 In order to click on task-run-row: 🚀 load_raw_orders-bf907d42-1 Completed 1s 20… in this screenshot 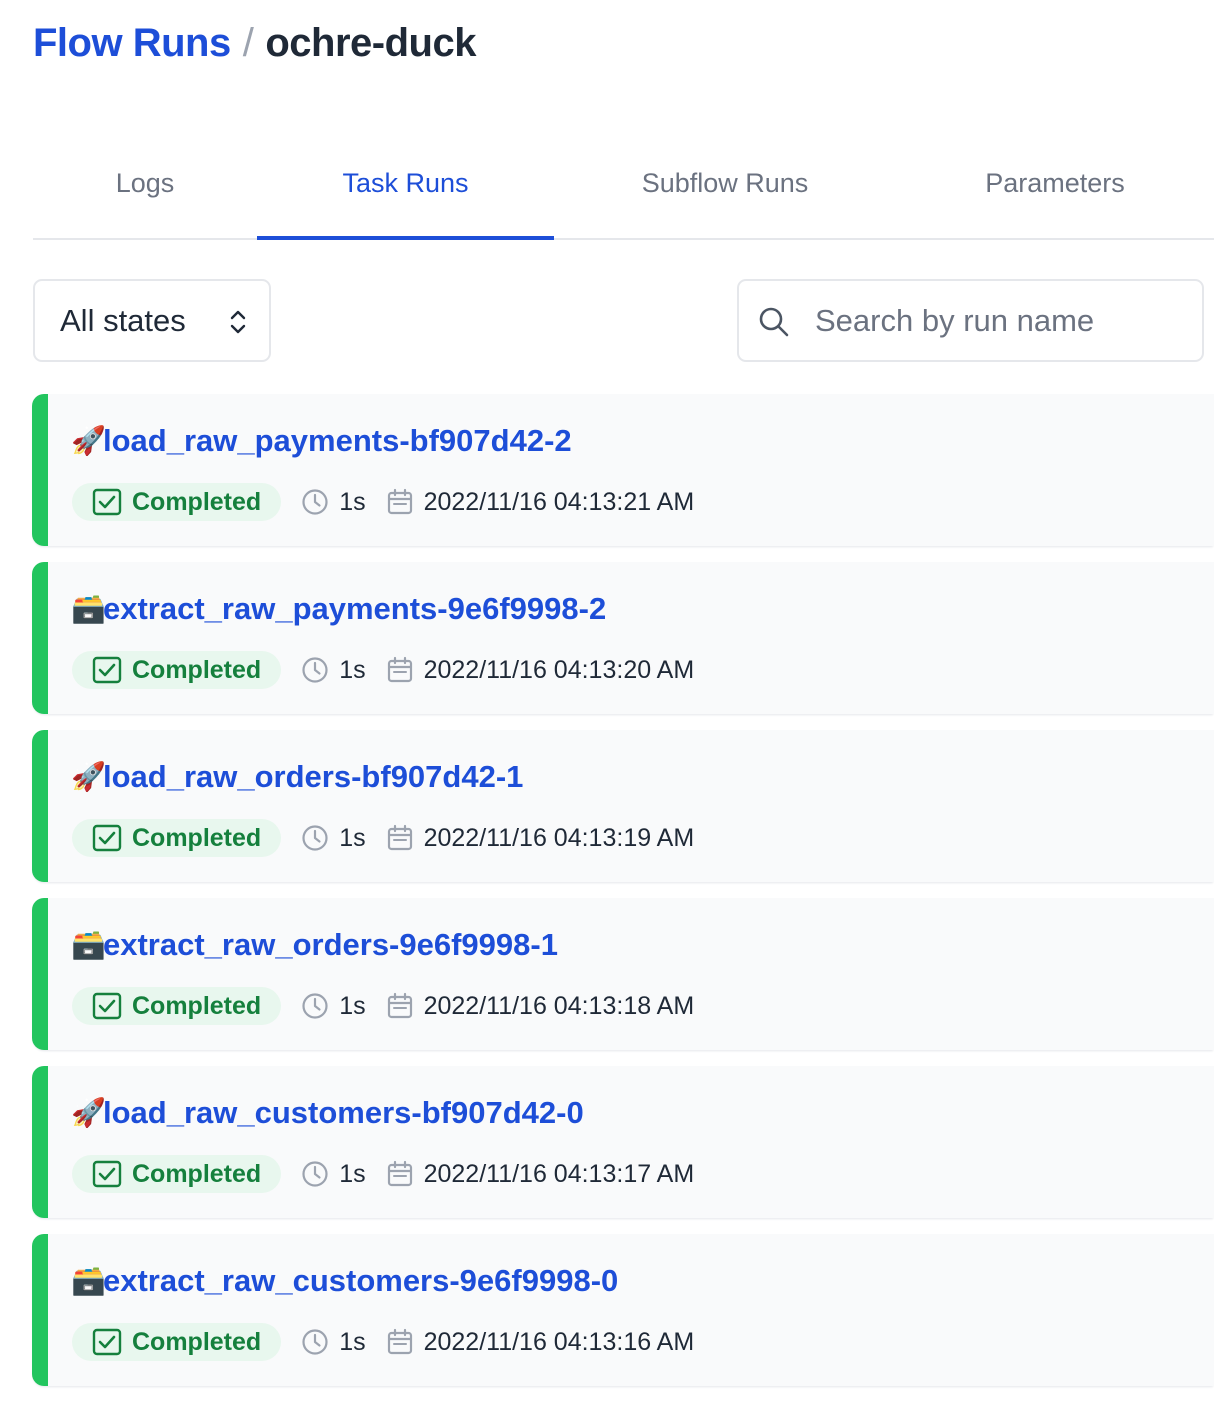, I will do `click(623, 806)`.